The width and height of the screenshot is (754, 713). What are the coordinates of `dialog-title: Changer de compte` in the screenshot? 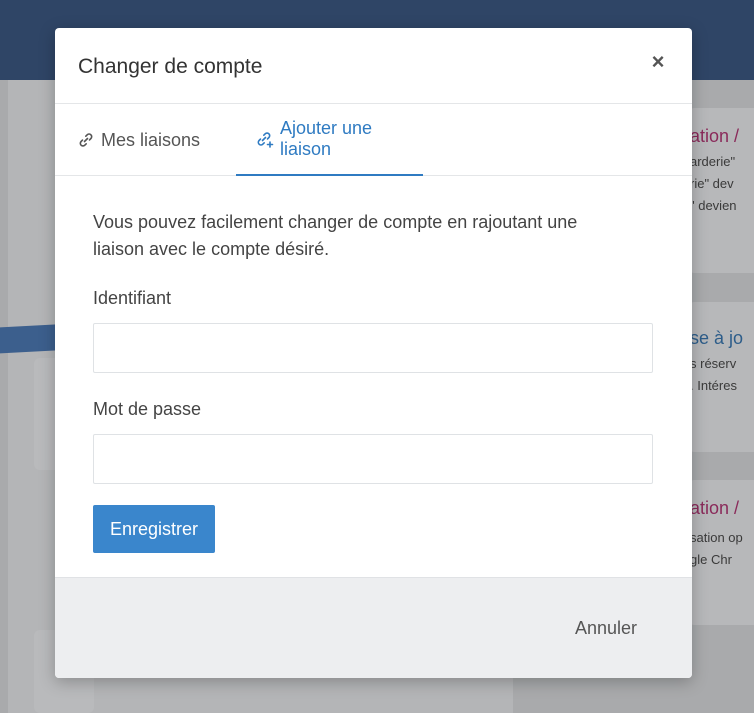 It's located at (170, 66).